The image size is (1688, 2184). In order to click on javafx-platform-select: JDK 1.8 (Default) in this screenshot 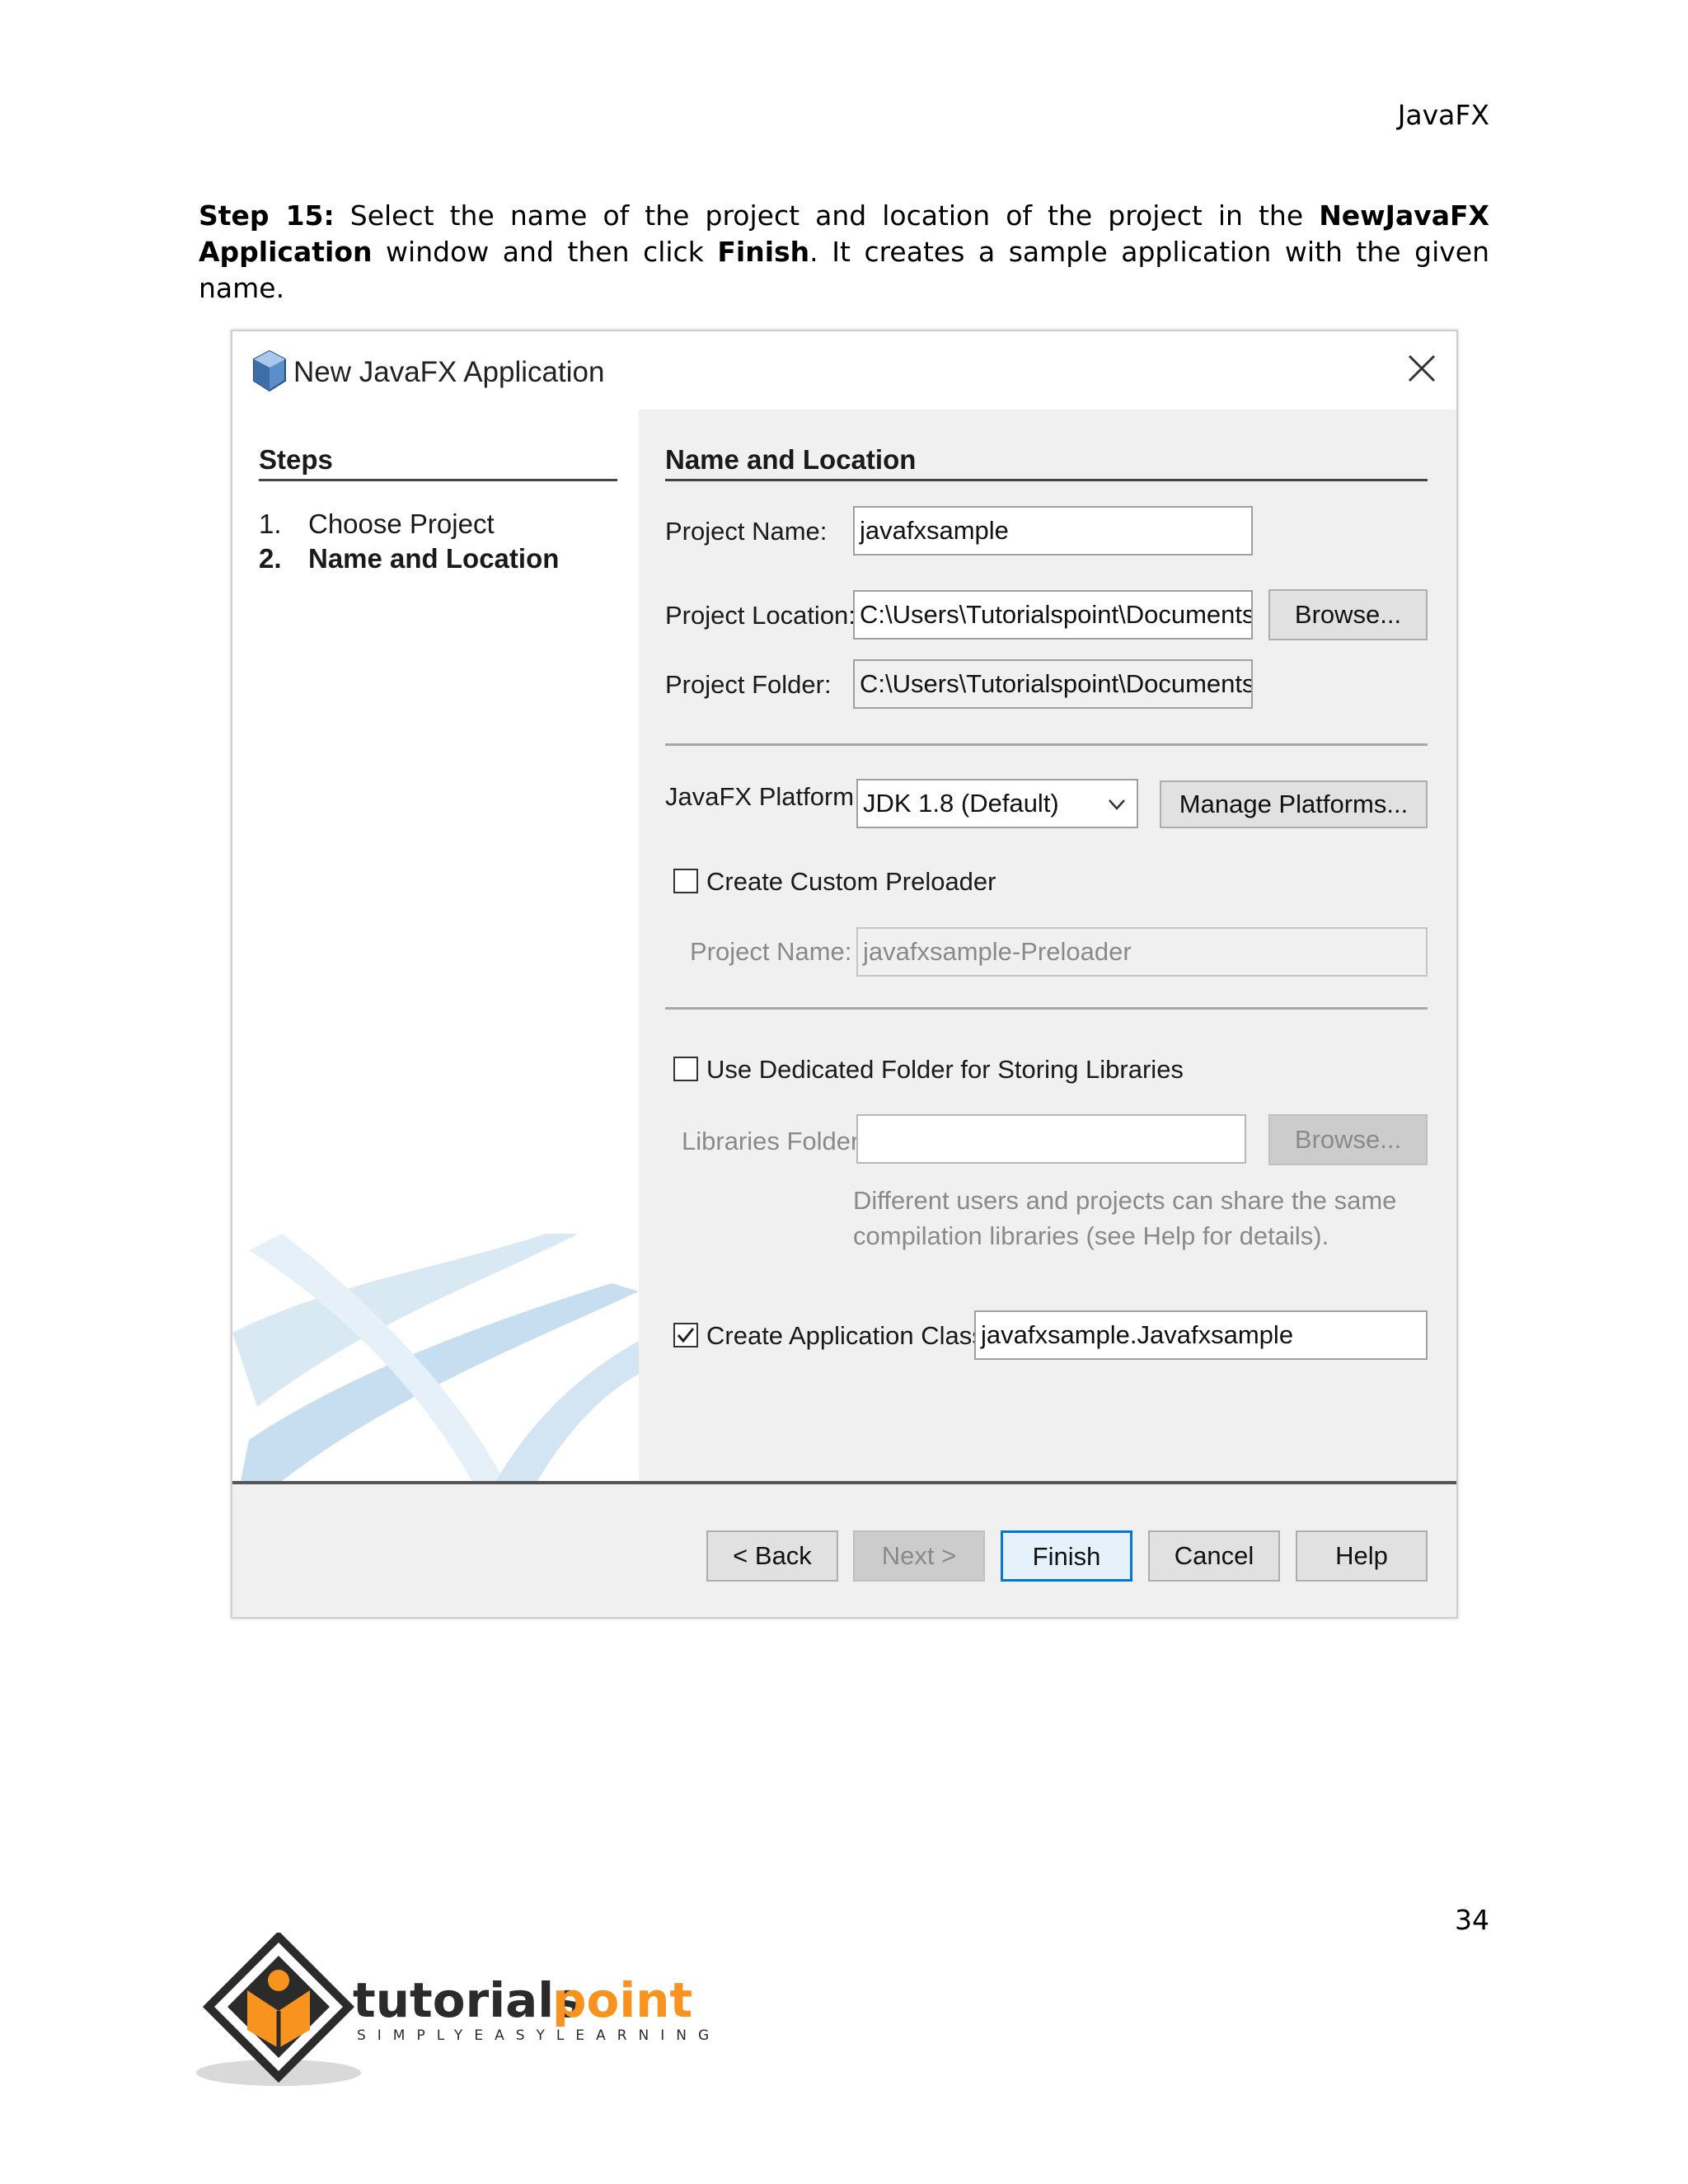, I will do `click(997, 803)`.